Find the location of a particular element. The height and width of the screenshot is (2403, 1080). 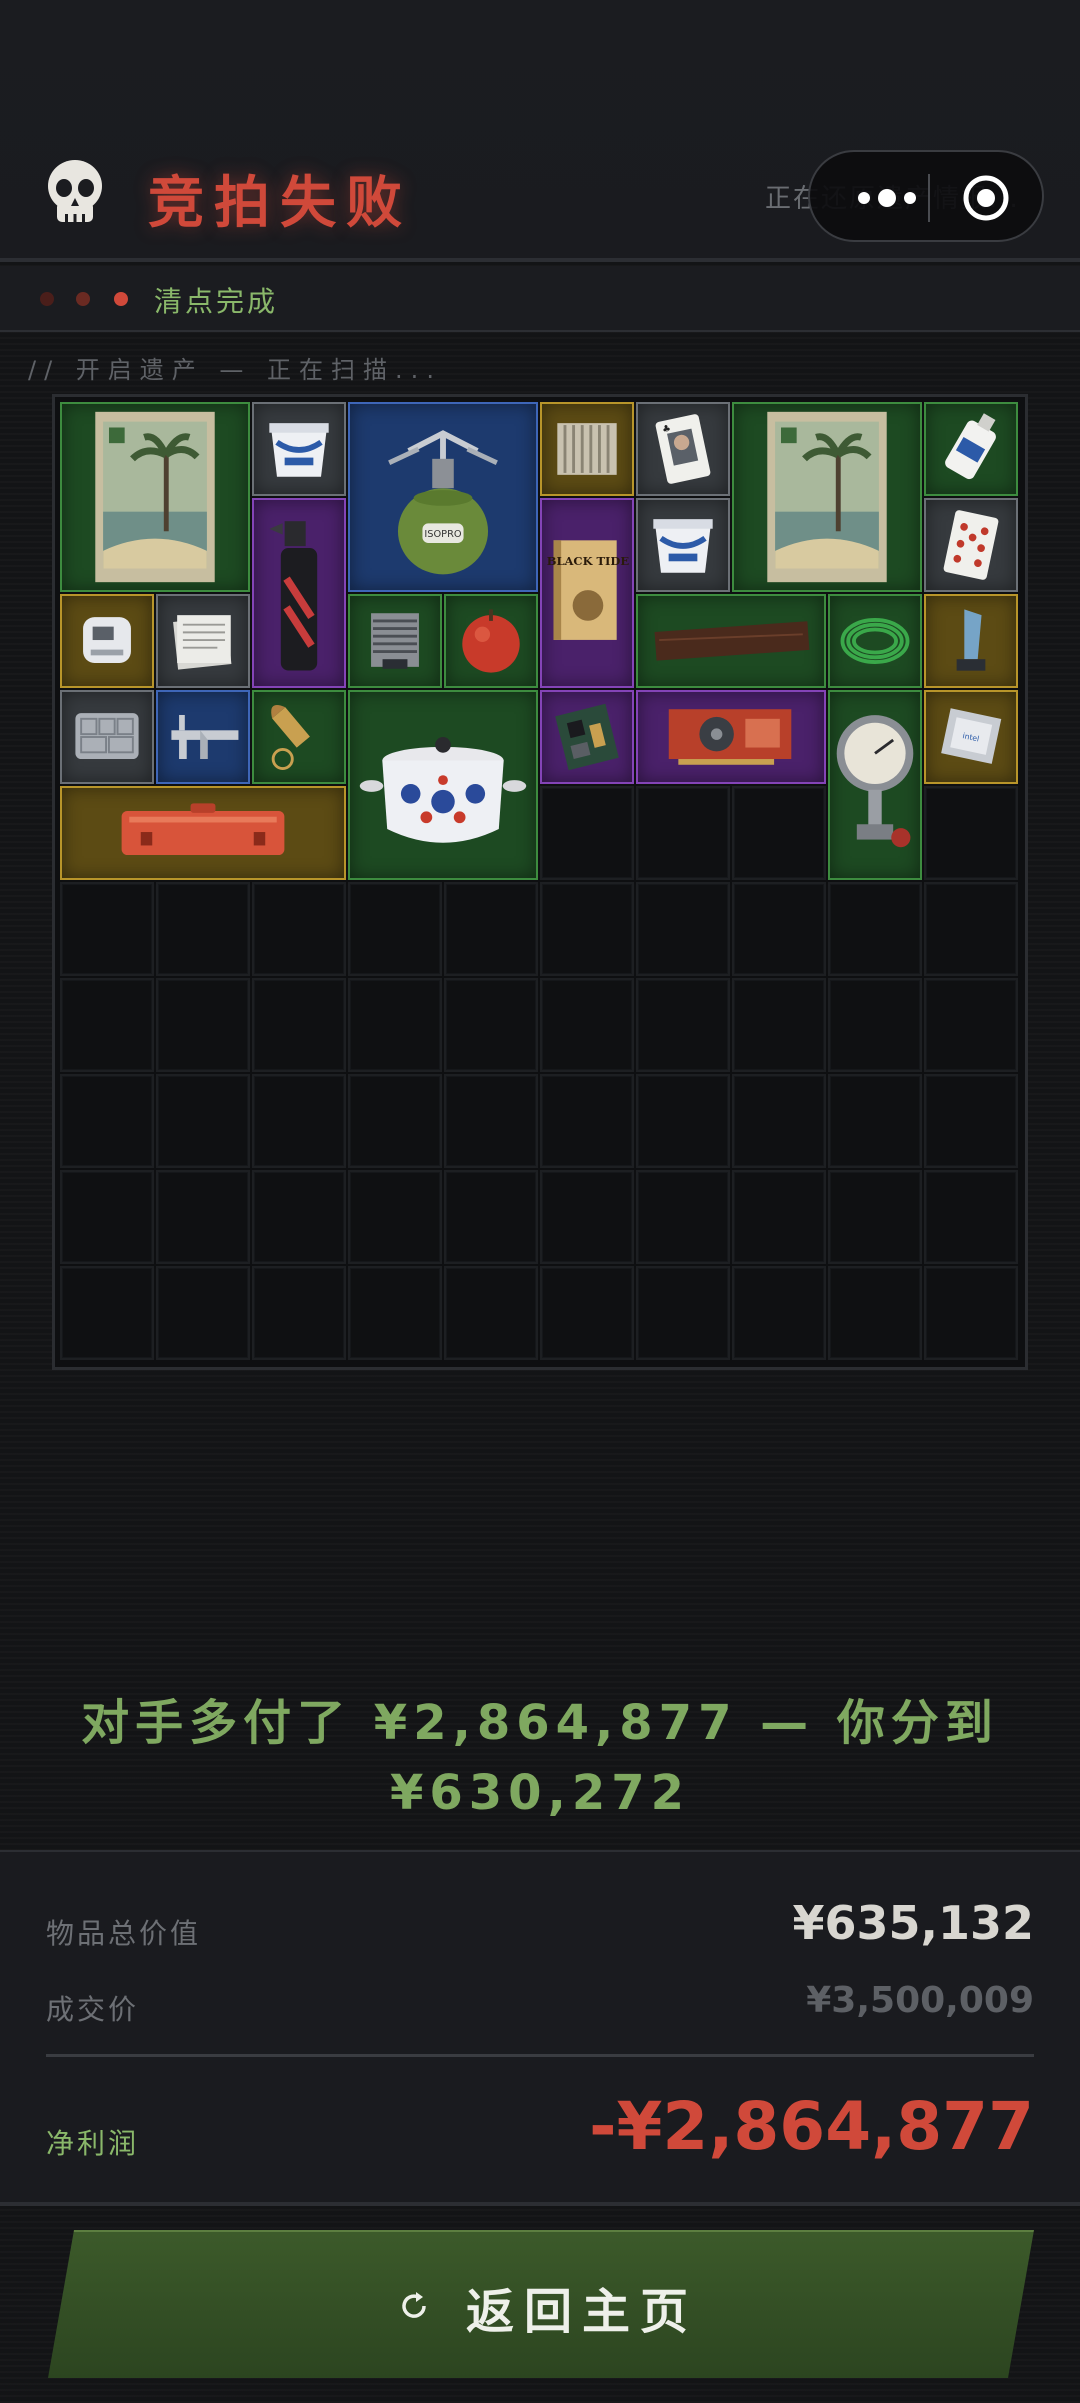

item-orange-hard-case is located at coordinates (203, 833).